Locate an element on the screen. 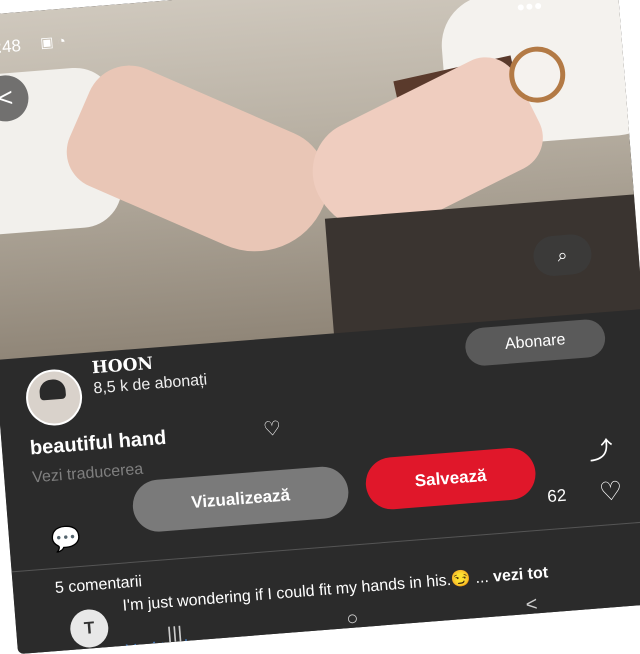  translate-link: Vezi traducerea is located at coordinates (88, 474).